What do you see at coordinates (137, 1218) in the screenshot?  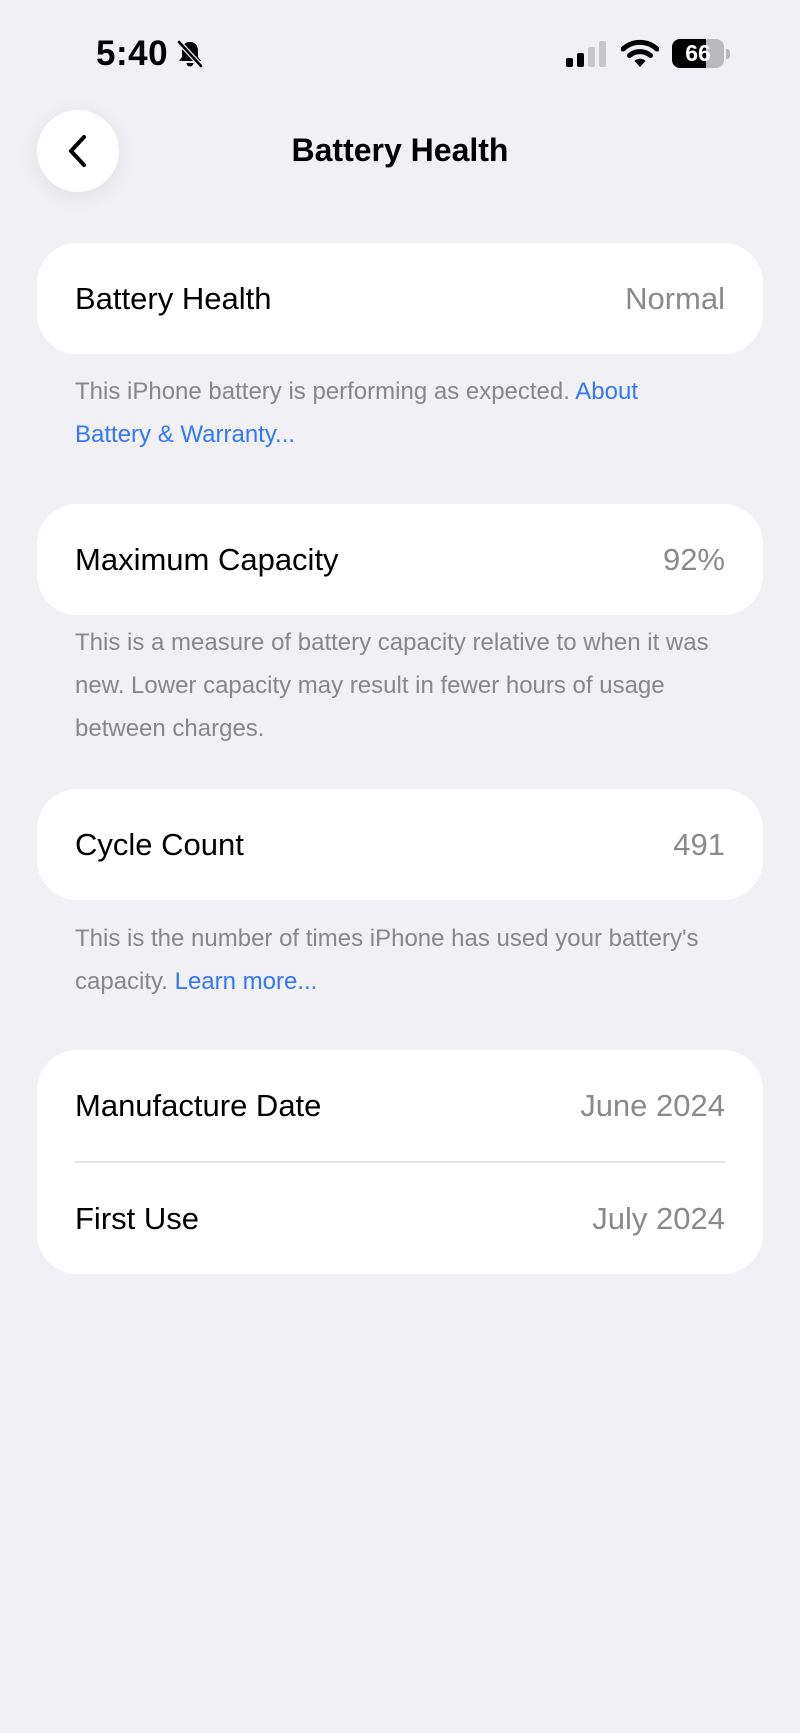 I see `first-use-label: First Use` at bounding box center [137, 1218].